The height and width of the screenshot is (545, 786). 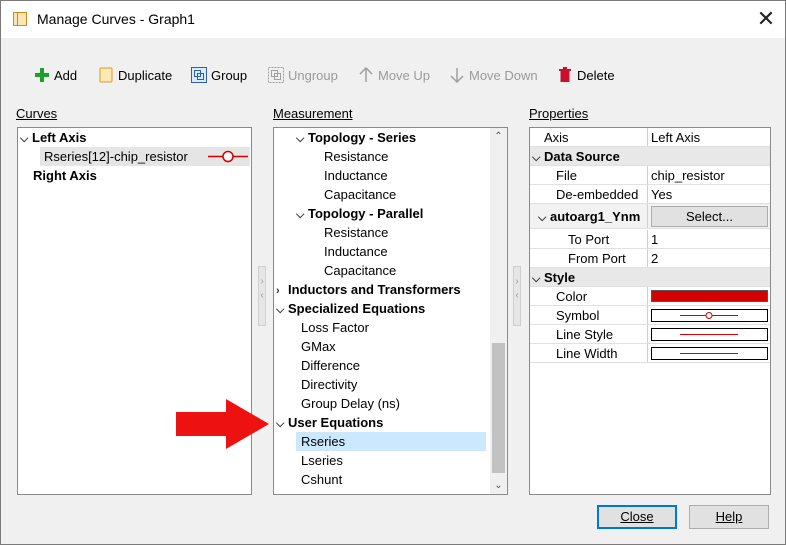 What do you see at coordinates (313, 113) in the screenshot?
I see `measurement-label: Measurement` at bounding box center [313, 113].